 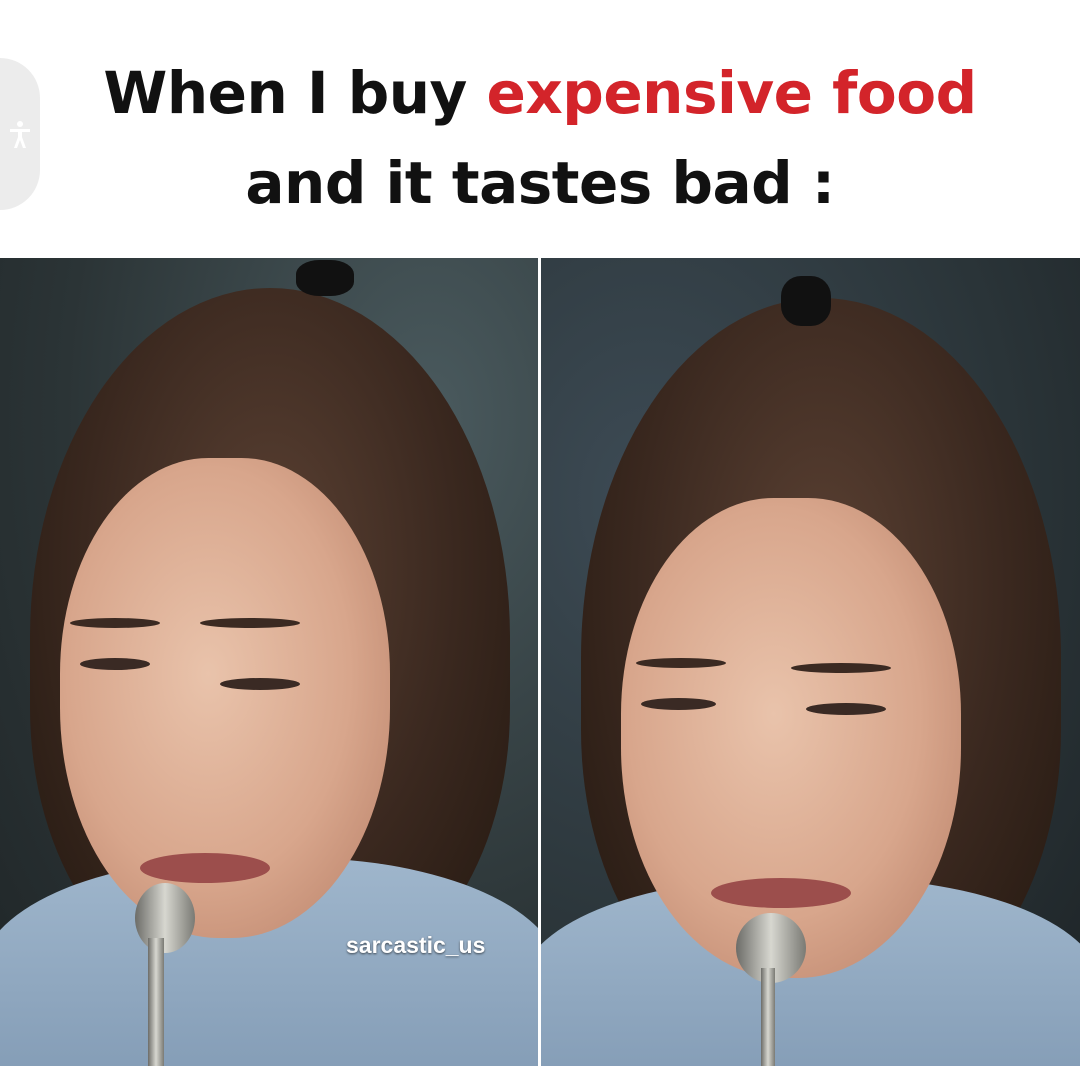 I want to click on spoon, so click(x=165, y=918).